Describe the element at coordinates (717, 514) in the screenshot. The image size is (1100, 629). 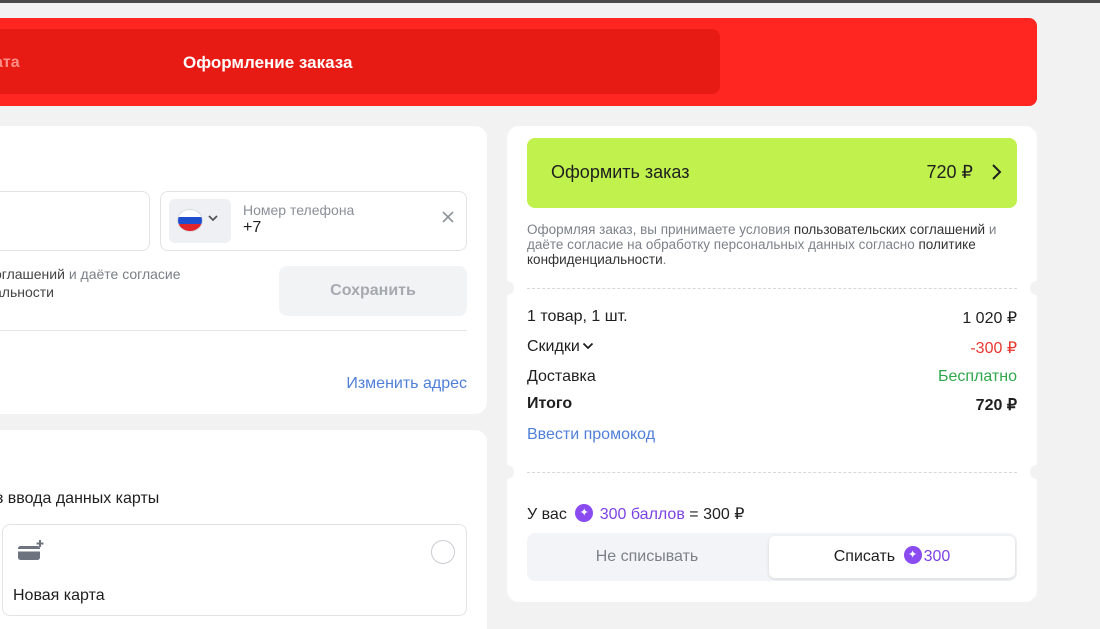
I see `bonus-suffix: = 300 ₽` at that location.